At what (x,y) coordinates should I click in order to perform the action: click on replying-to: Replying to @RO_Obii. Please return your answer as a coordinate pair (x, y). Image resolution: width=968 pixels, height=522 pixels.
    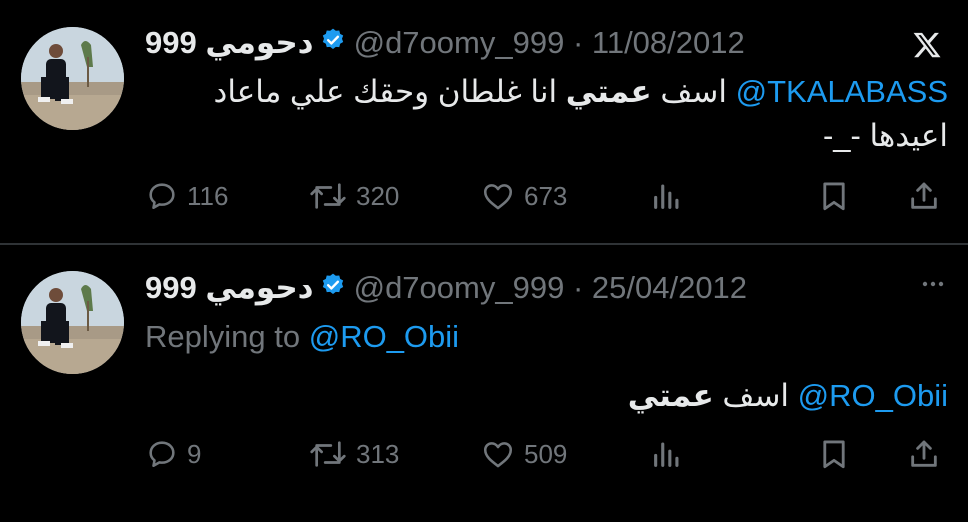
    Looking at the image, I should click on (302, 337).